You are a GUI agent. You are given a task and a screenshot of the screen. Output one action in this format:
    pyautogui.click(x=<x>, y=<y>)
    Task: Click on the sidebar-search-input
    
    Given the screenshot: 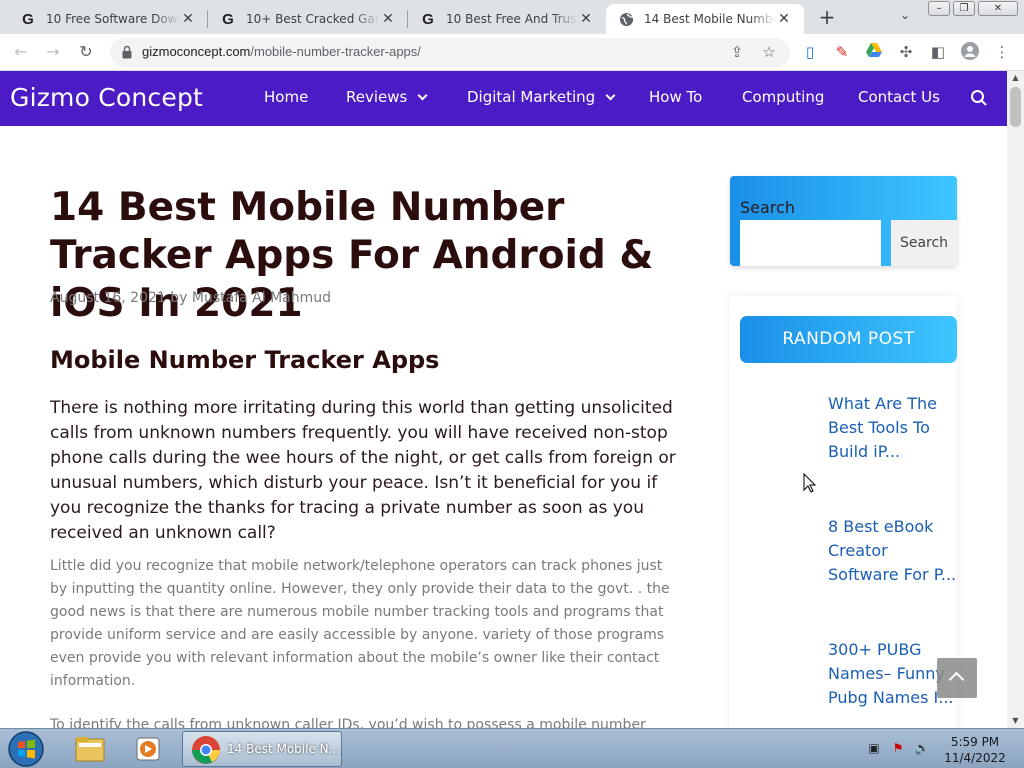 What is the action you would take?
    pyautogui.click(x=810, y=243)
    